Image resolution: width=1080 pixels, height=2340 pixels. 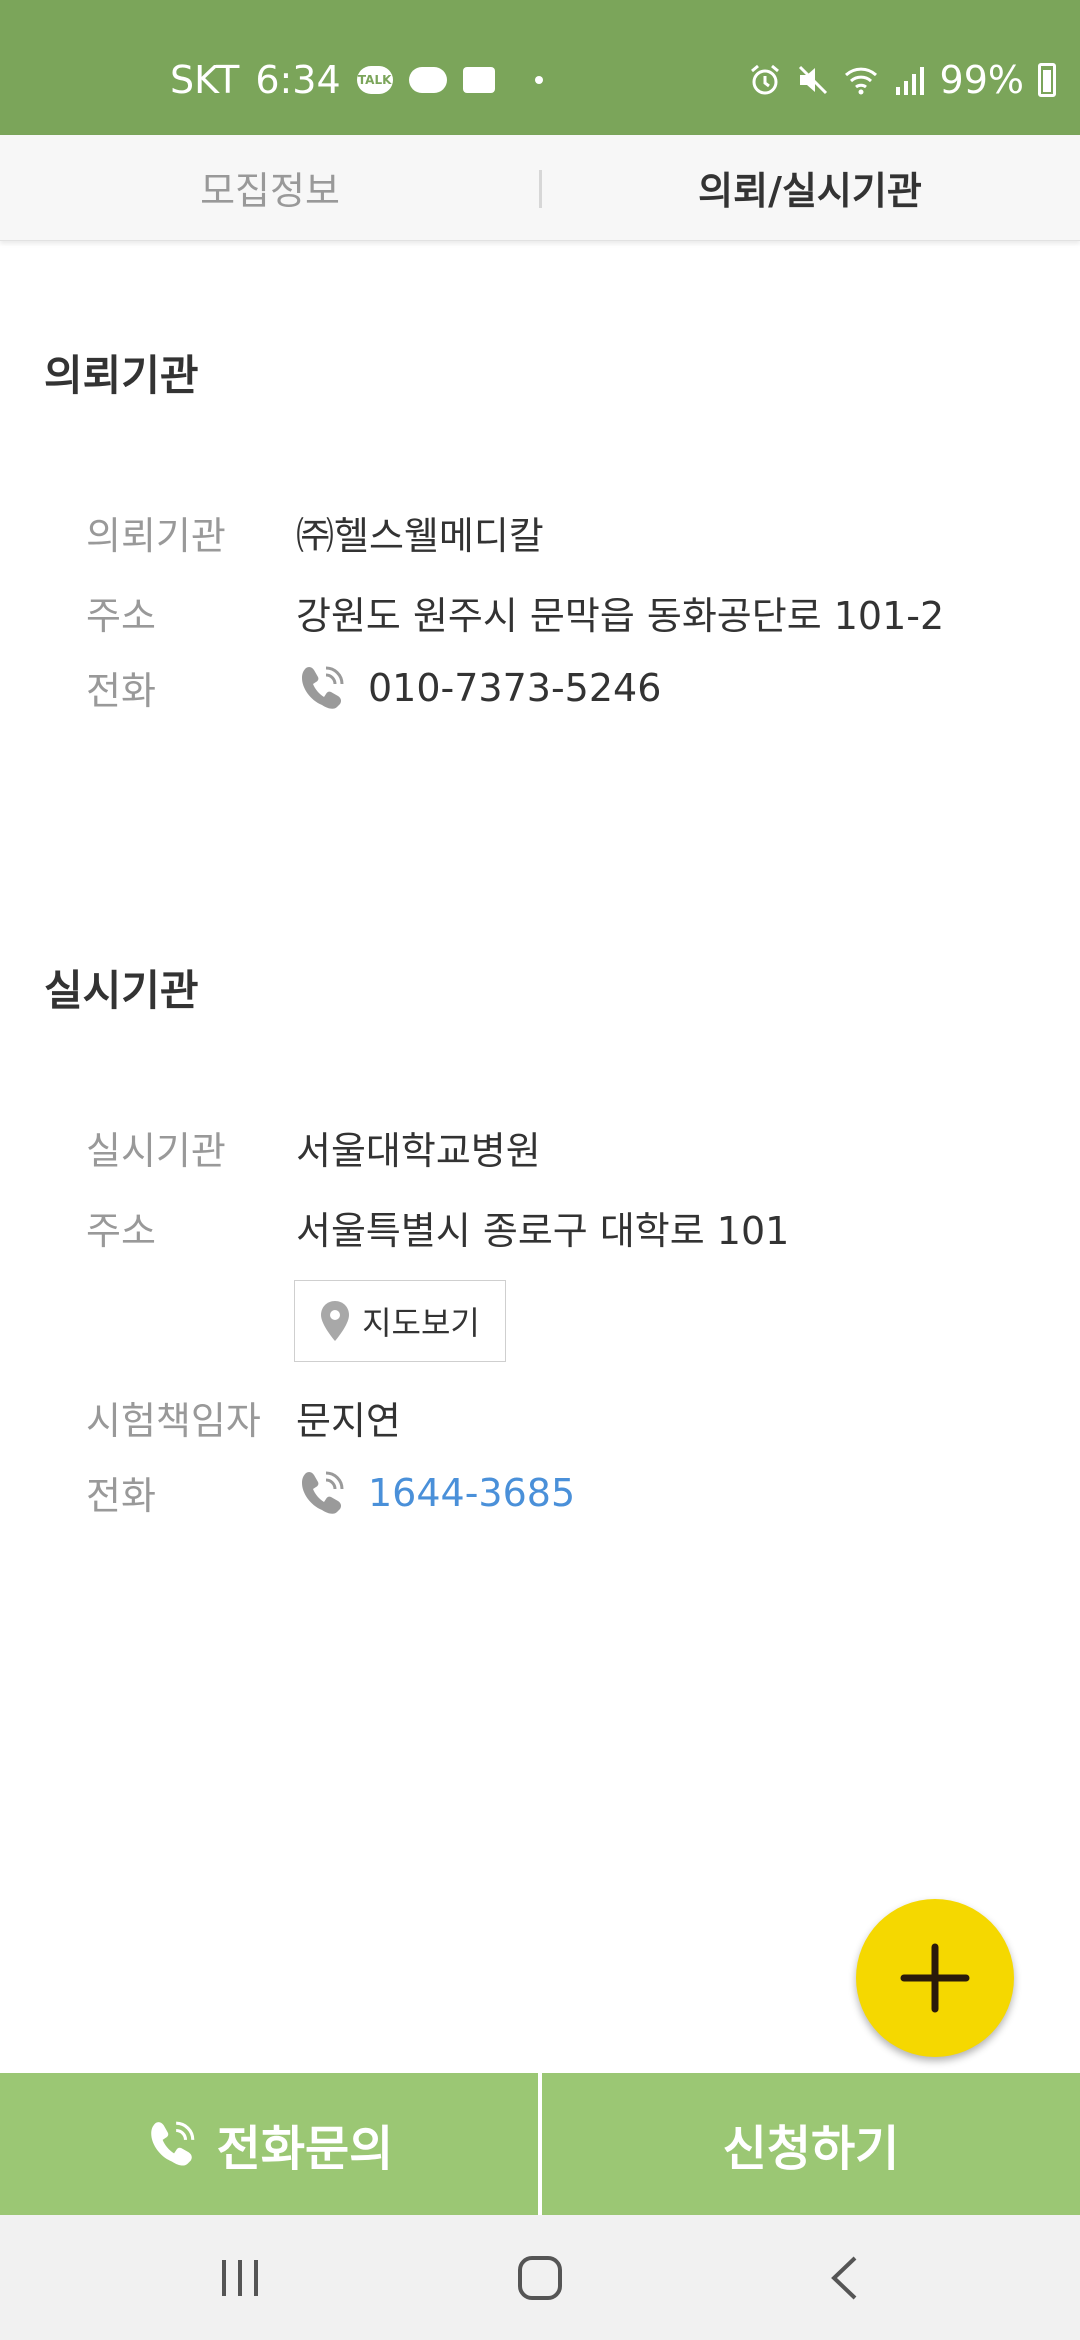 I want to click on back-button, so click(x=844, y=2277).